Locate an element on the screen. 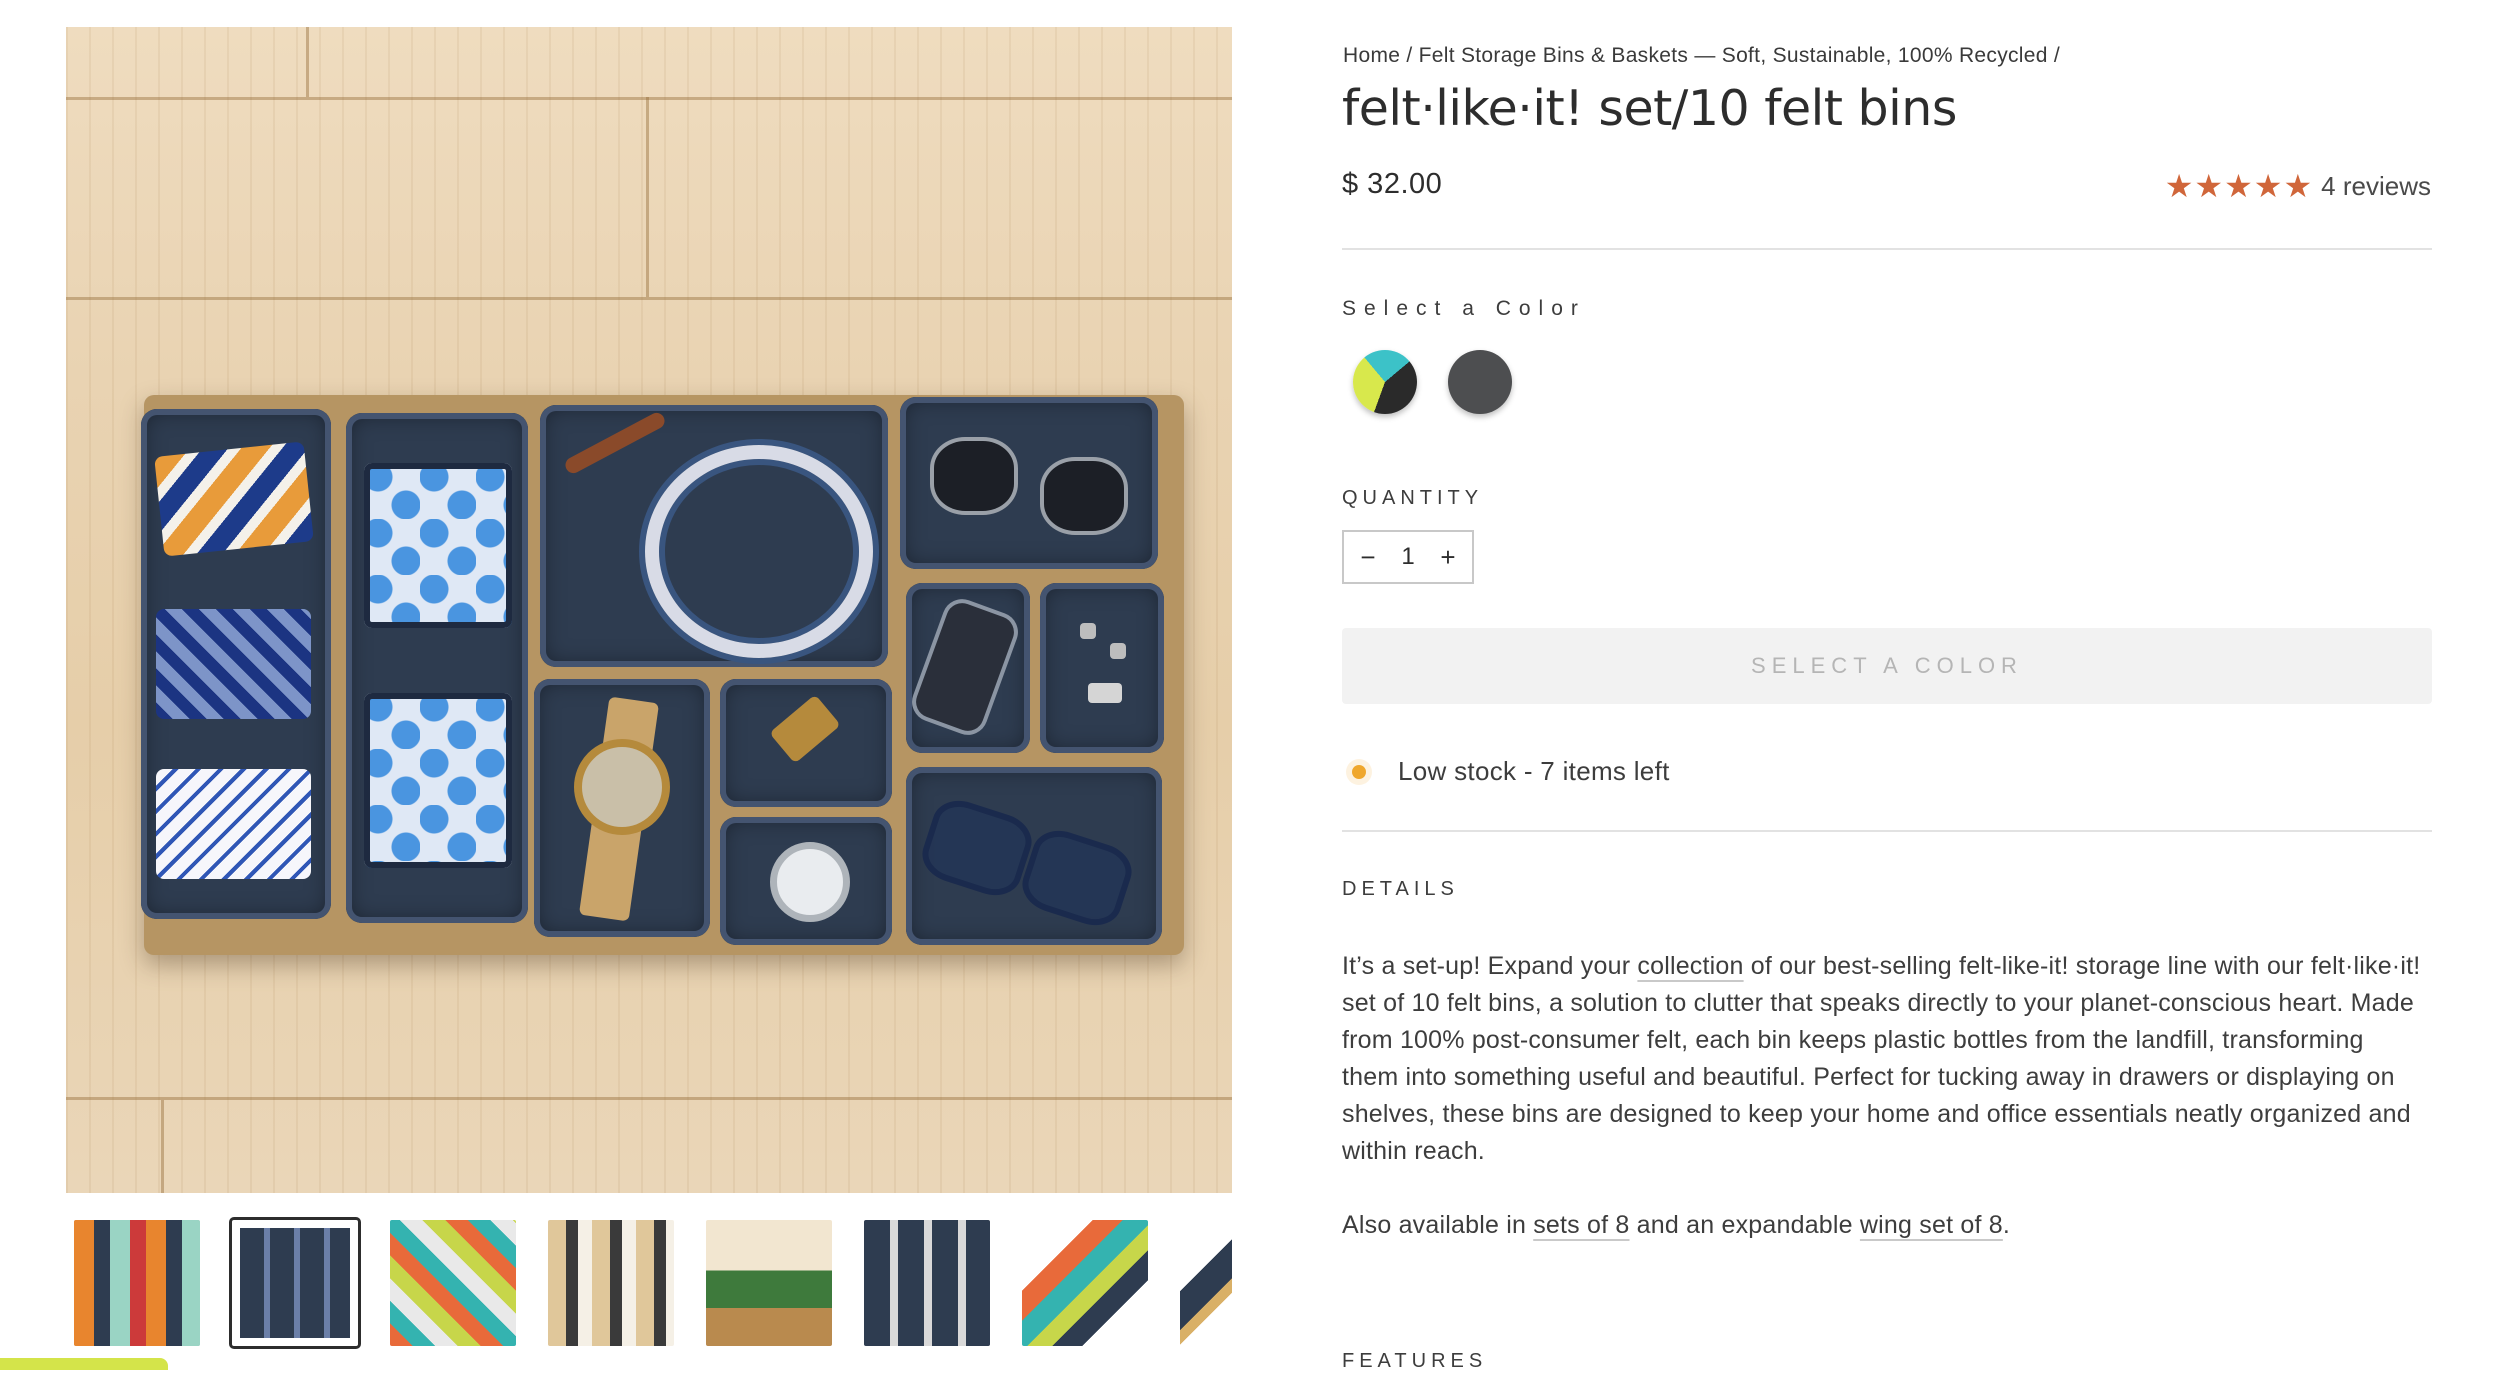 The height and width of the screenshot is (1373, 2500). felt-bin-tall-second is located at coordinates (437, 668).